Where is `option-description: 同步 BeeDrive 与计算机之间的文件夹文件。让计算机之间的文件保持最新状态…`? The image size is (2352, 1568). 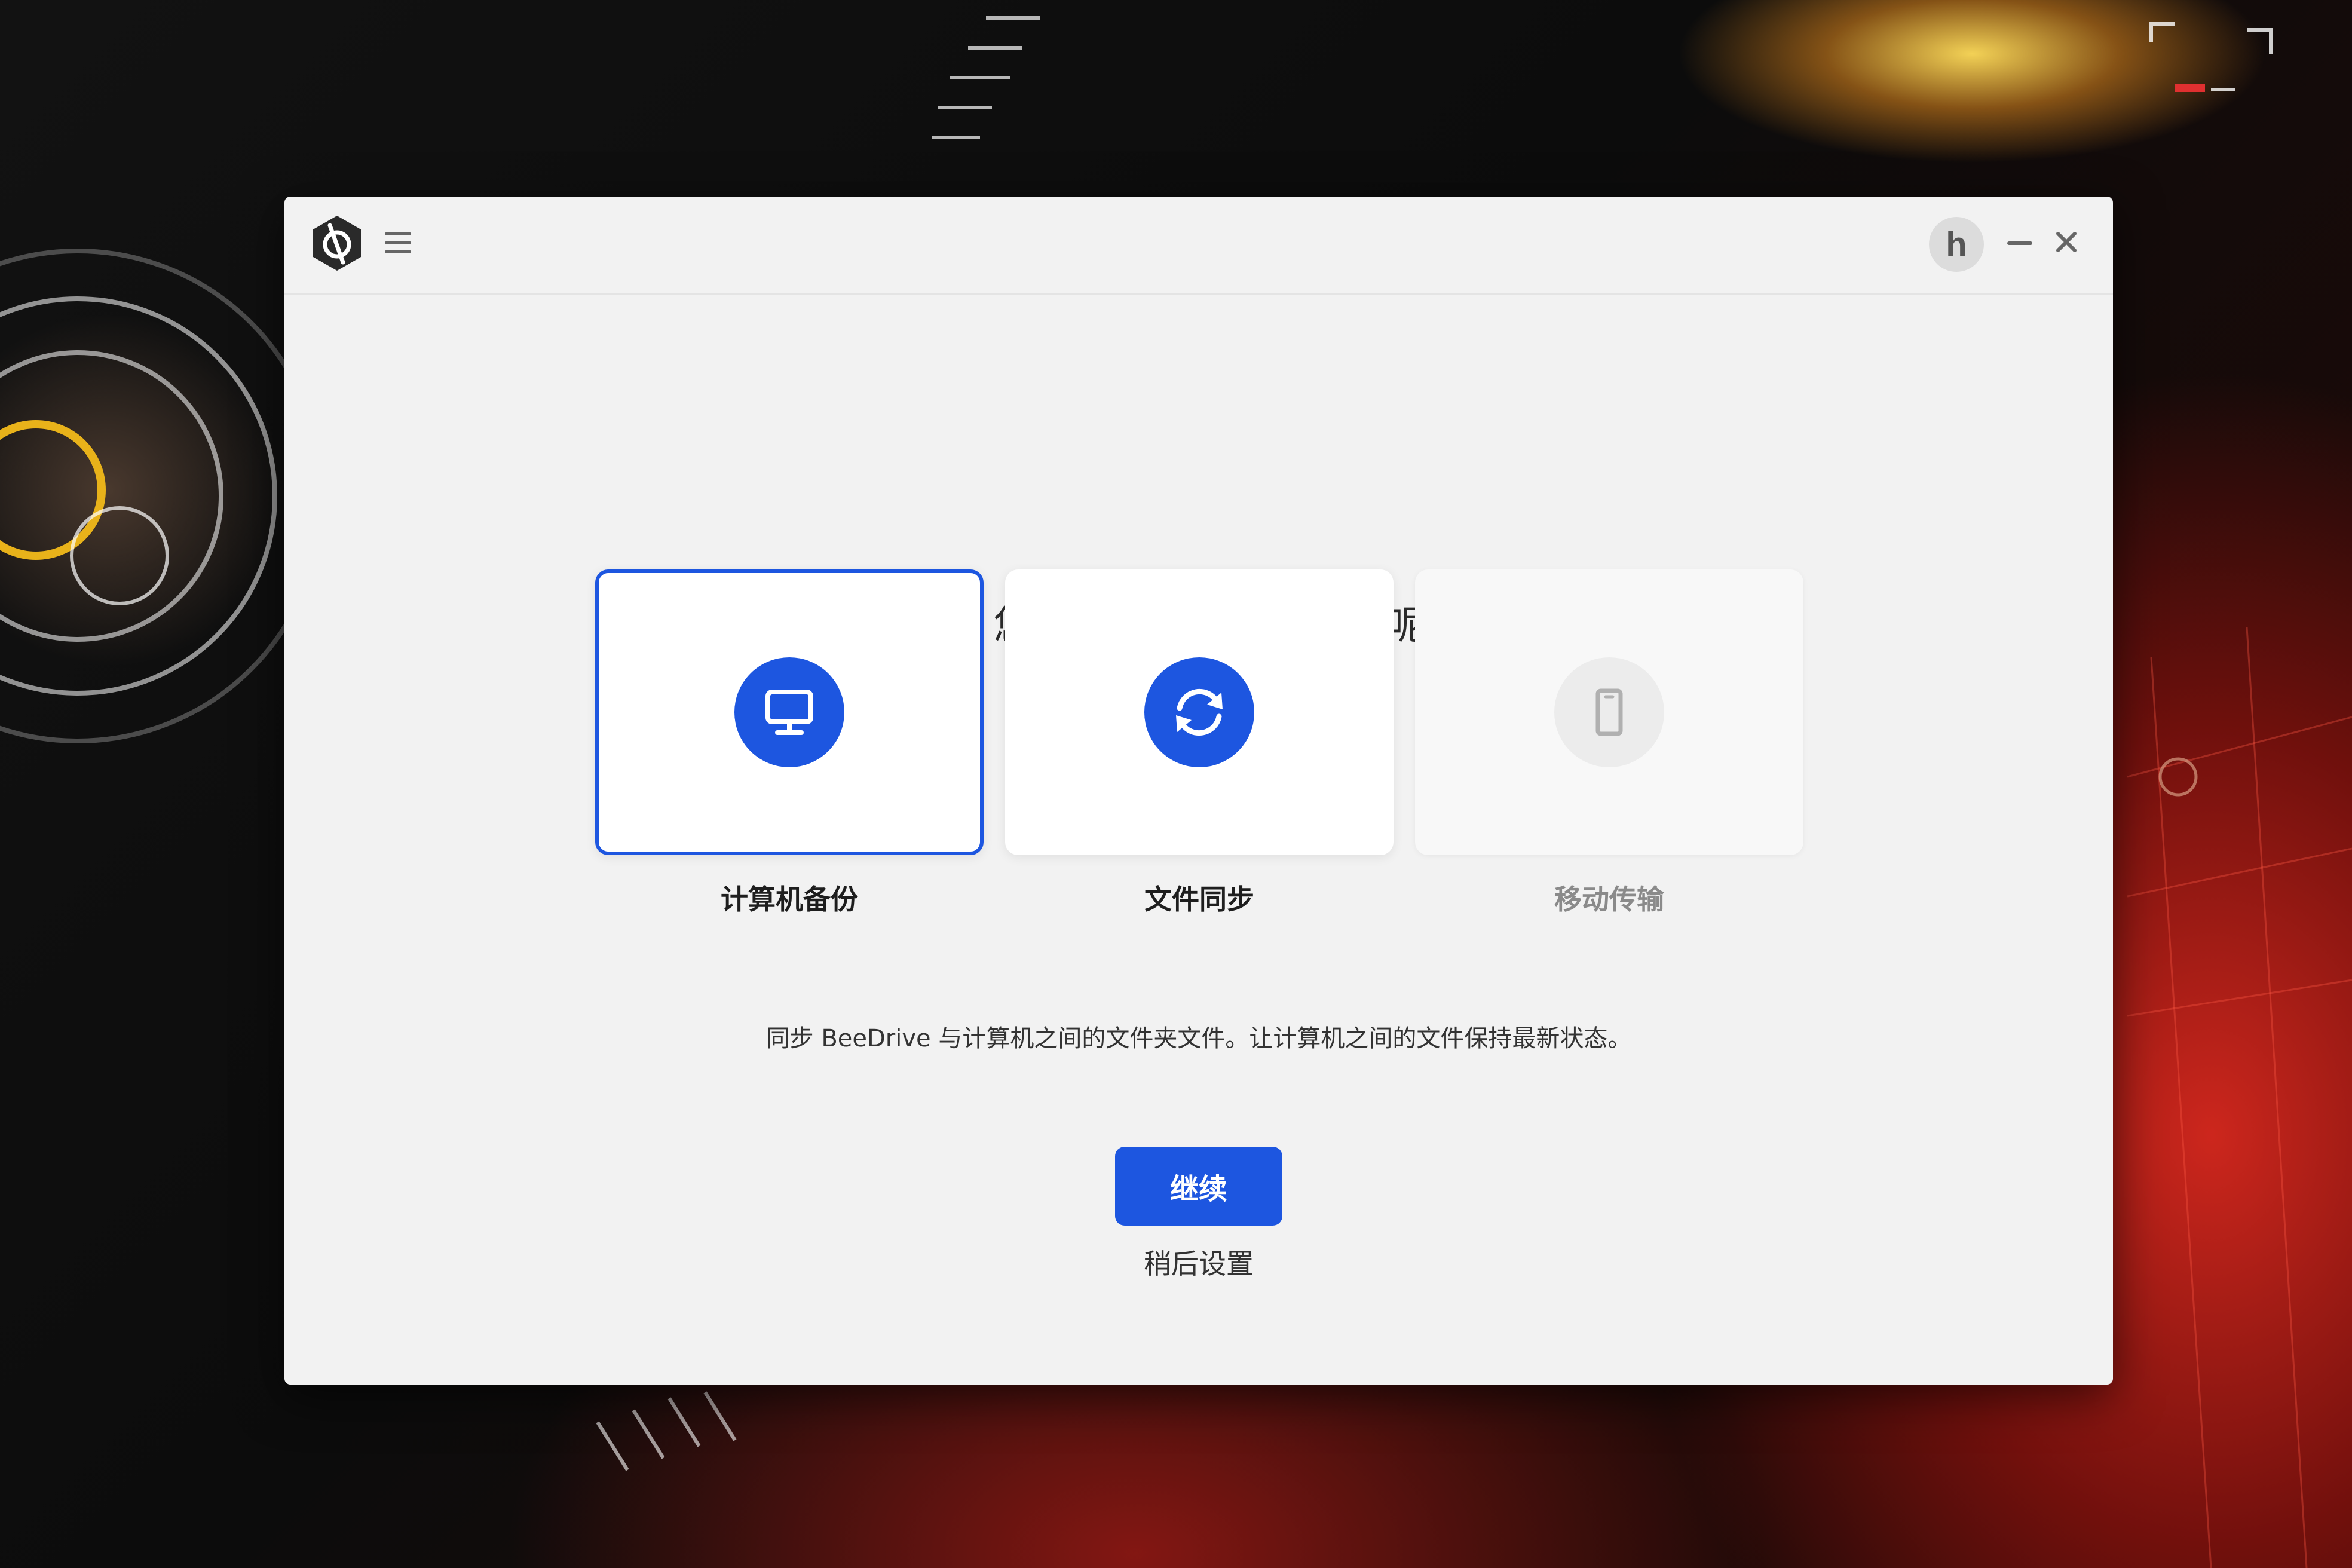
option-description: 同步 BeeDrive 与计算机之间的文件夹文件。让计算机之间的文件保持最新状态… is located at coordinates (1198, 1038).